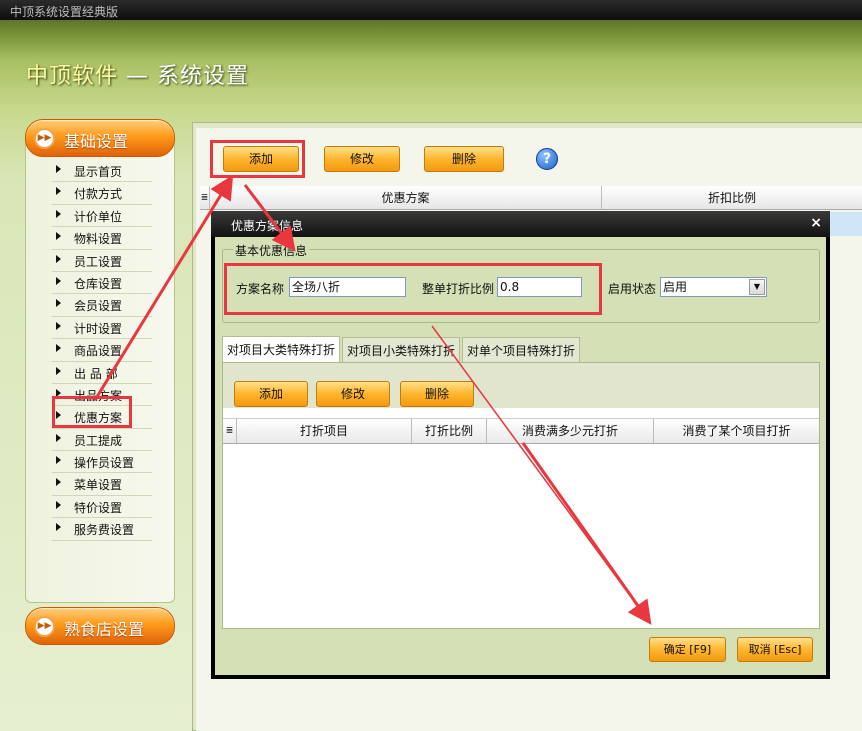 This screenshot has width=862, height=731. Describe the element at coordinates (98, 261) in the screenshot. I see `sidebar-item-label: 员工设置` at that location.